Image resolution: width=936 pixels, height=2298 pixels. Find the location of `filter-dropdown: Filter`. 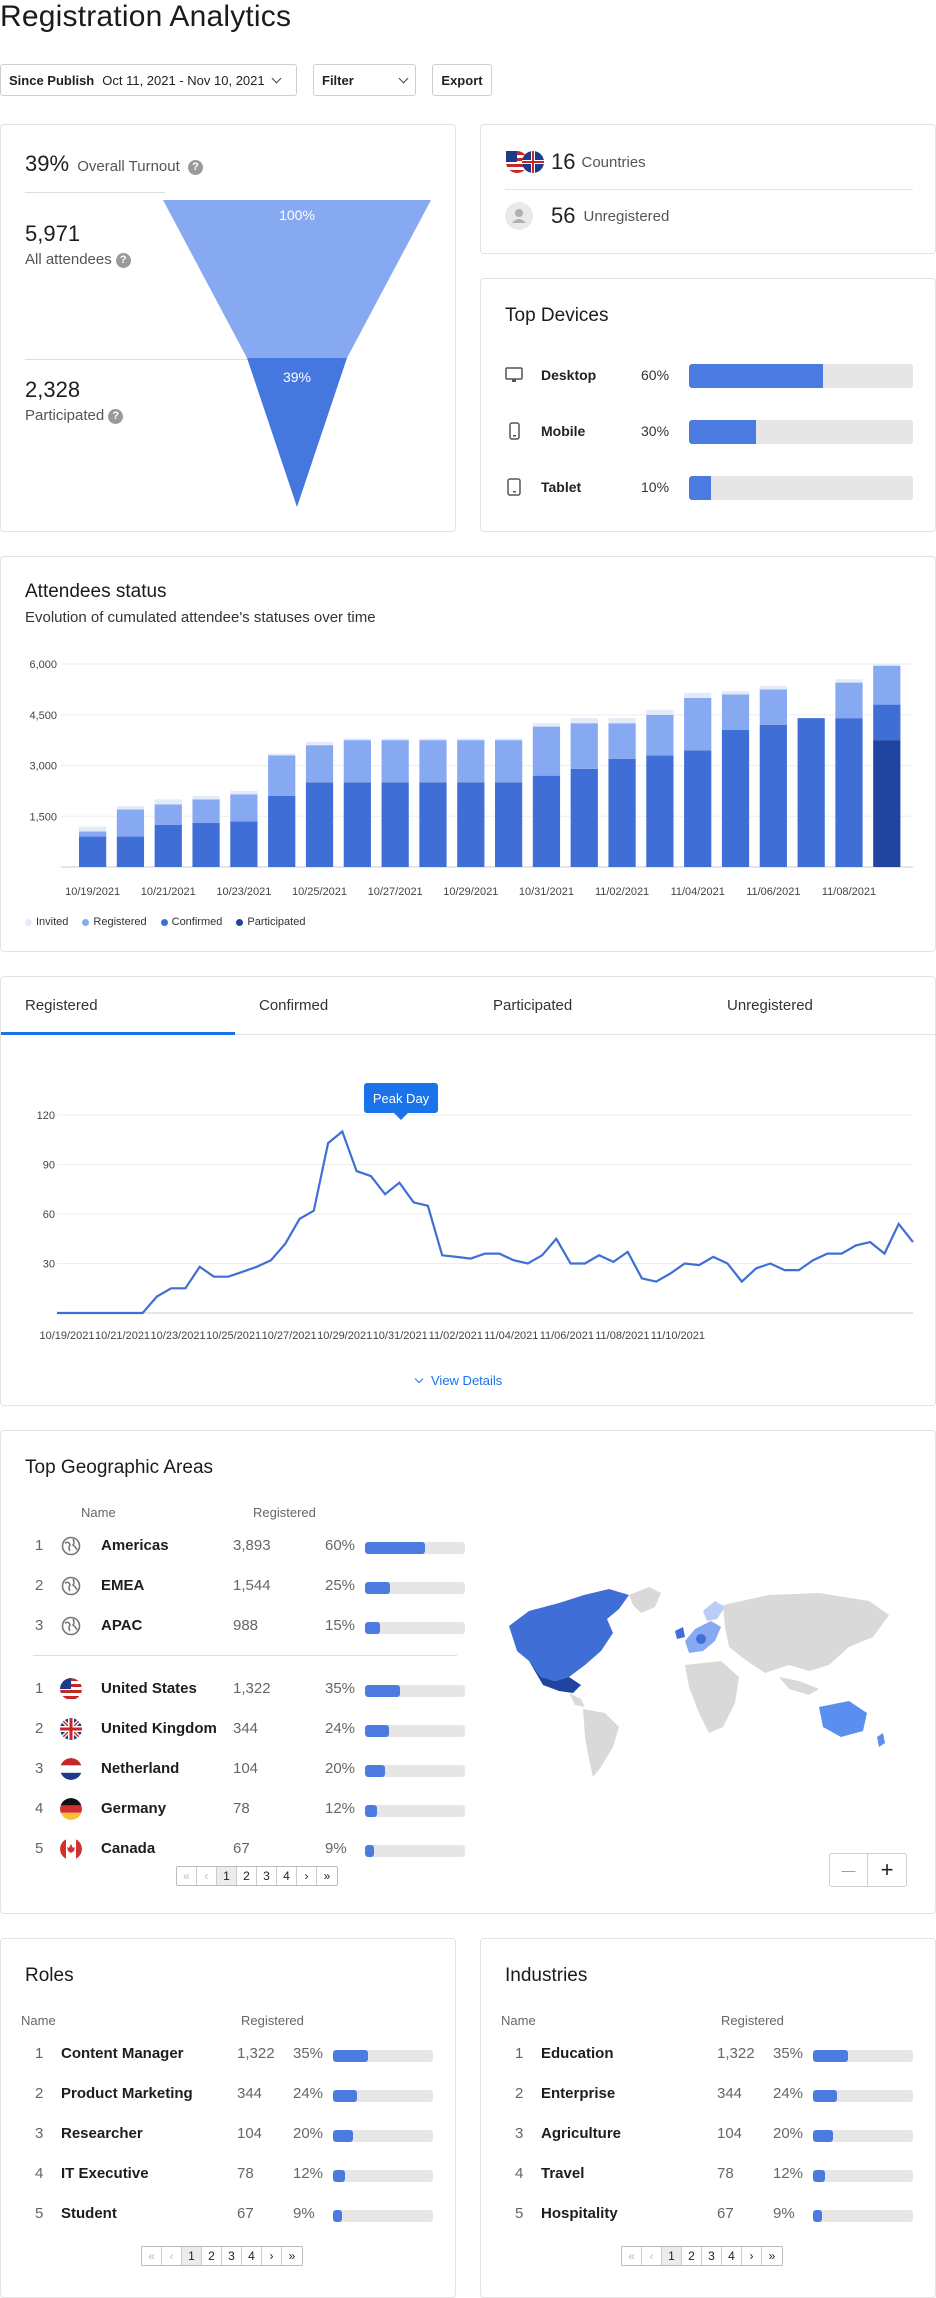

filter-dropdown: Filter is located at coordinates (364, 80).